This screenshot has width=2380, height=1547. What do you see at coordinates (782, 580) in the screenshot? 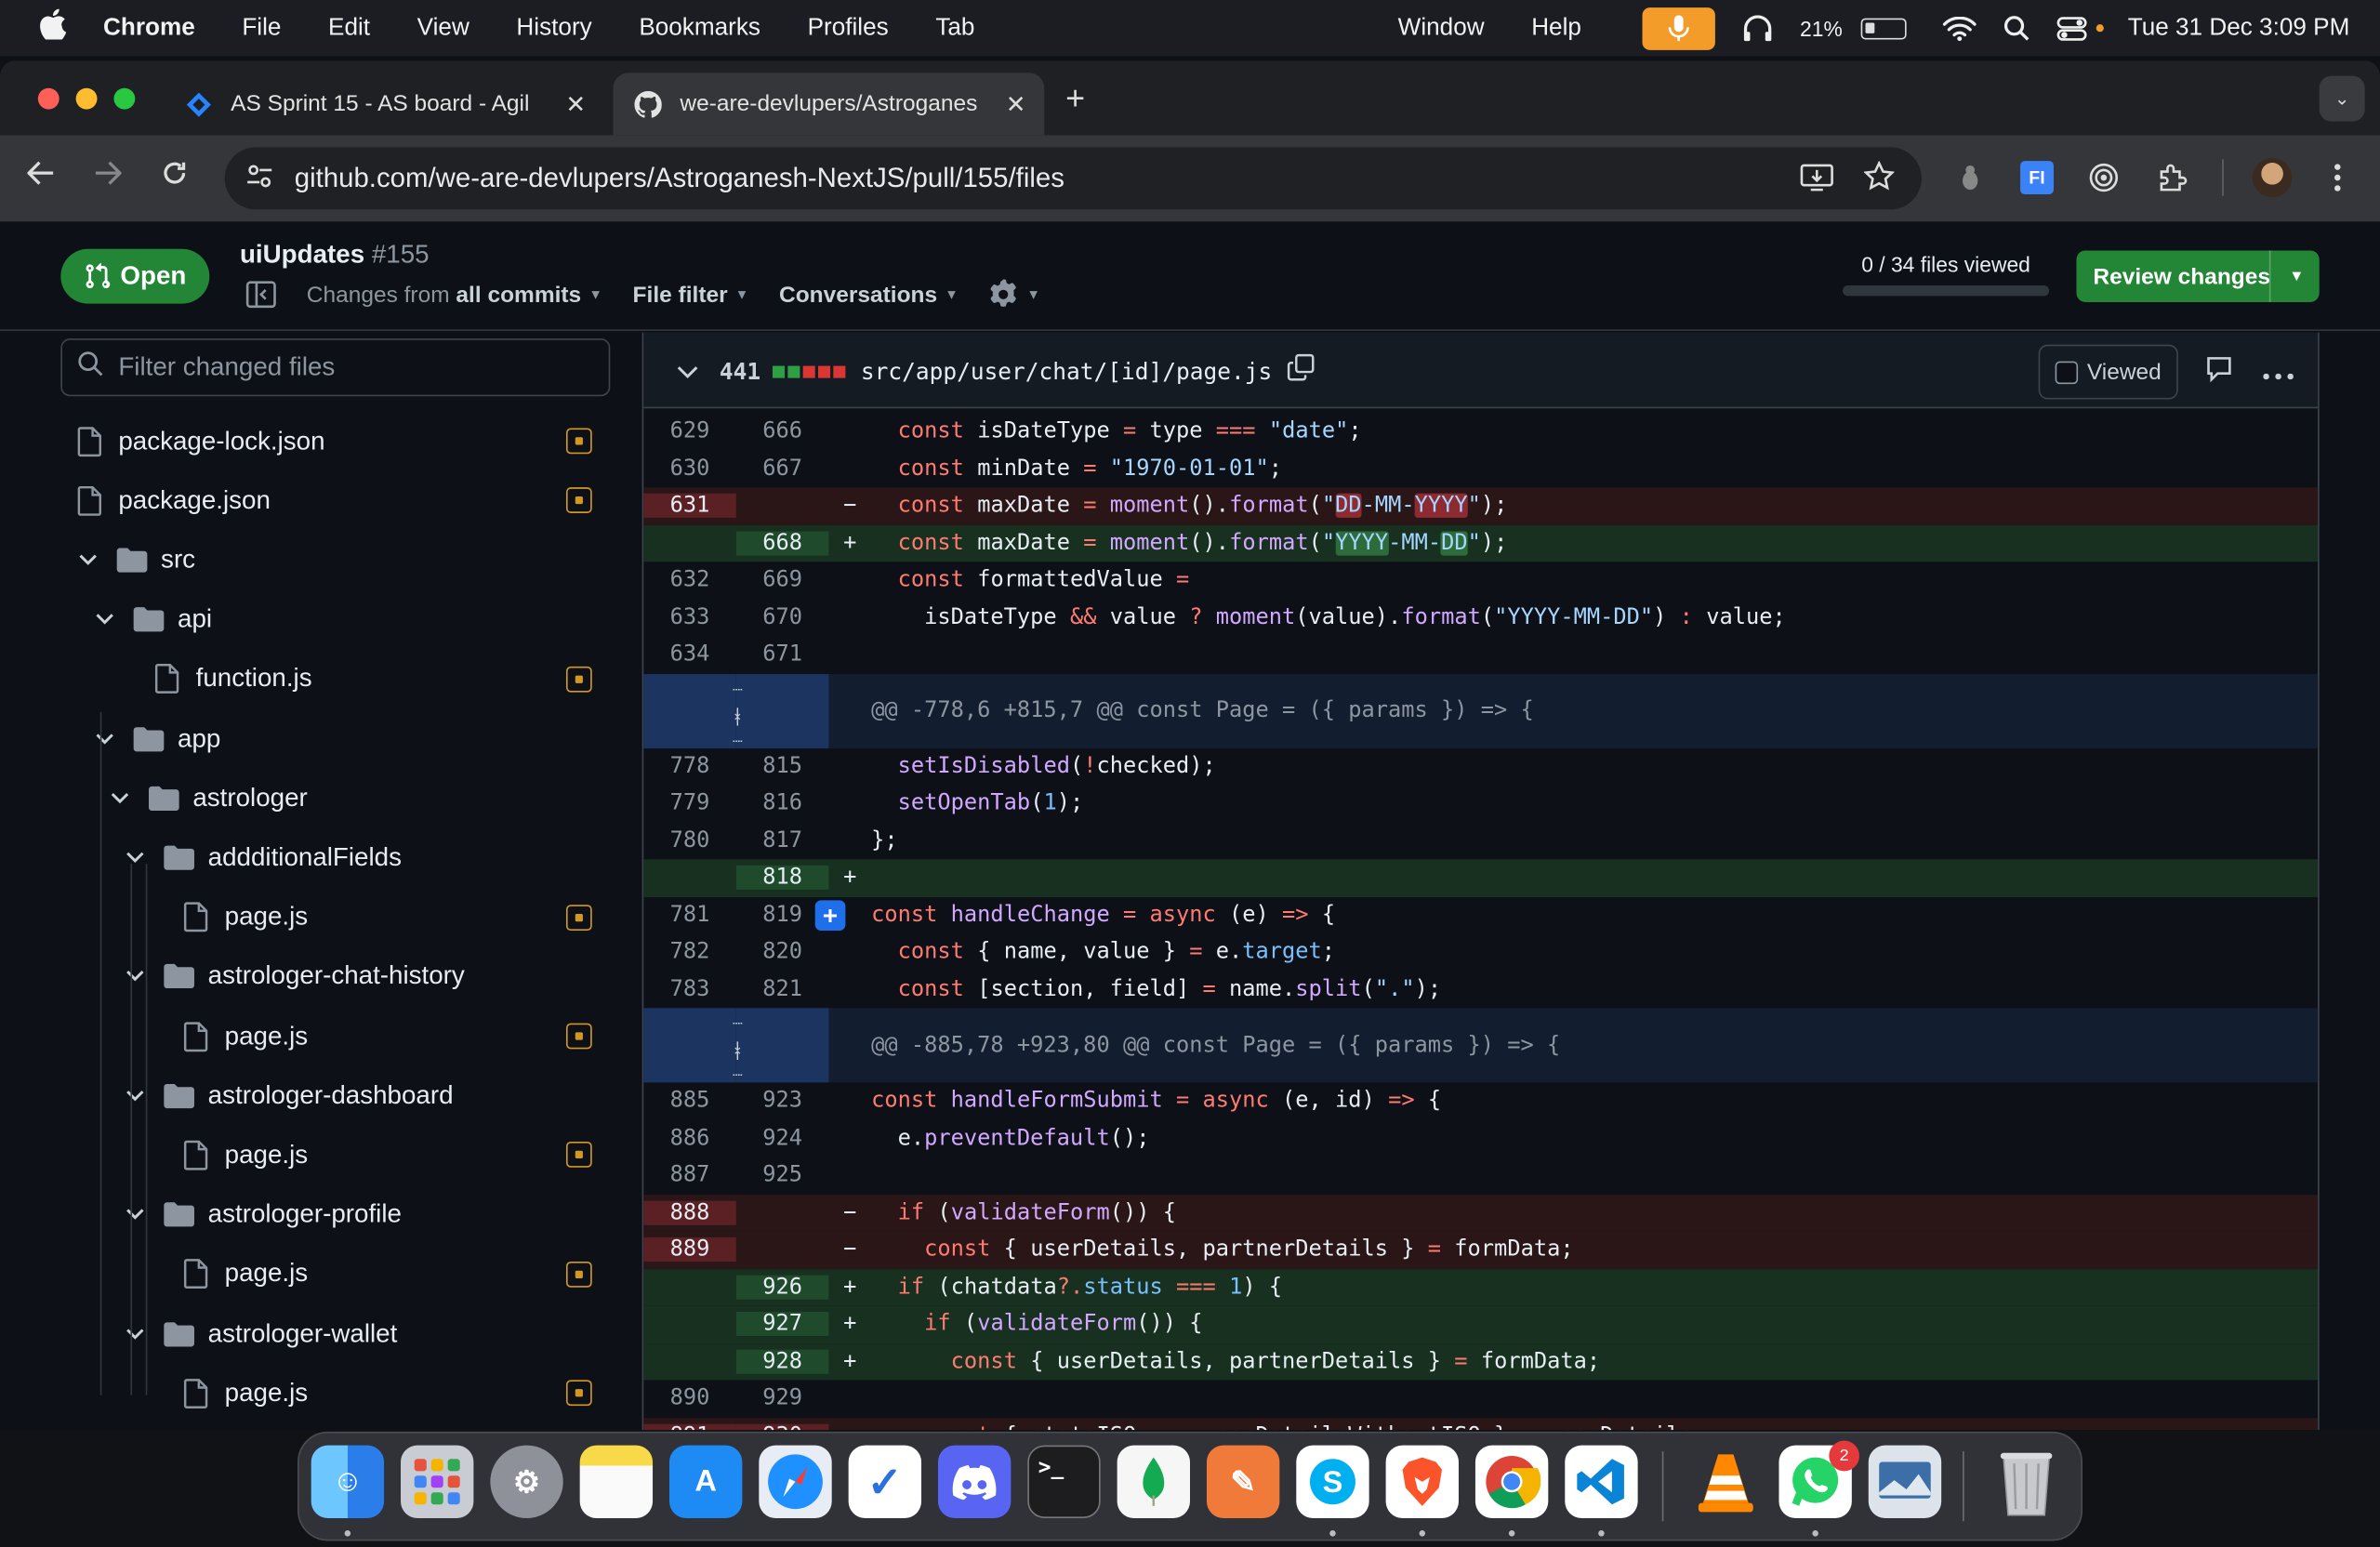
I see `new-line-number: 669` at bounding box center [782, 580].